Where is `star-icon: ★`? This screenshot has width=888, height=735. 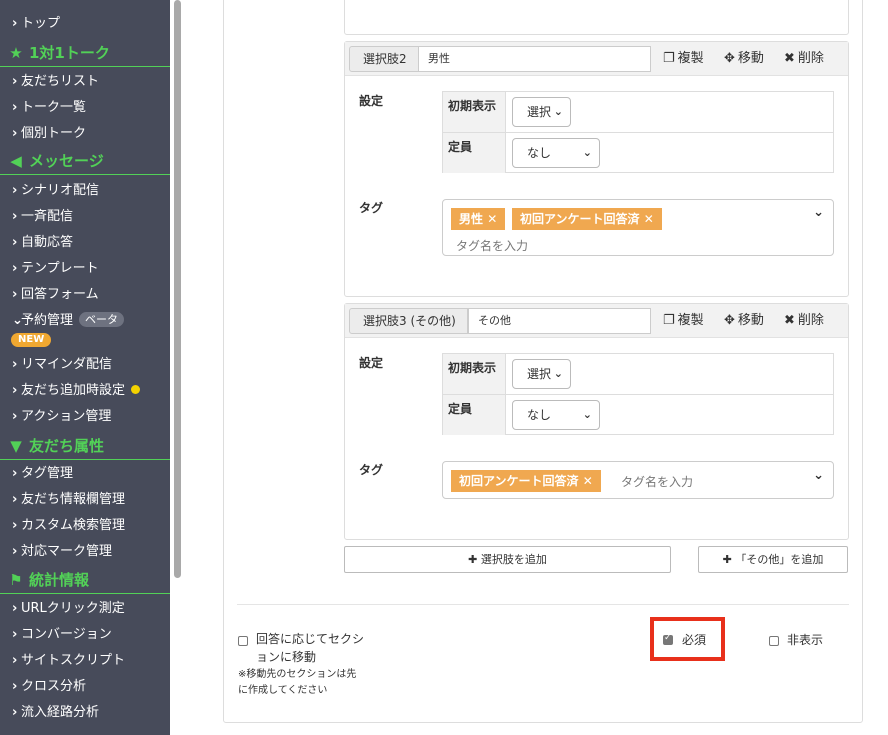 star-icon: ★ is located at coordinates (16, 53).